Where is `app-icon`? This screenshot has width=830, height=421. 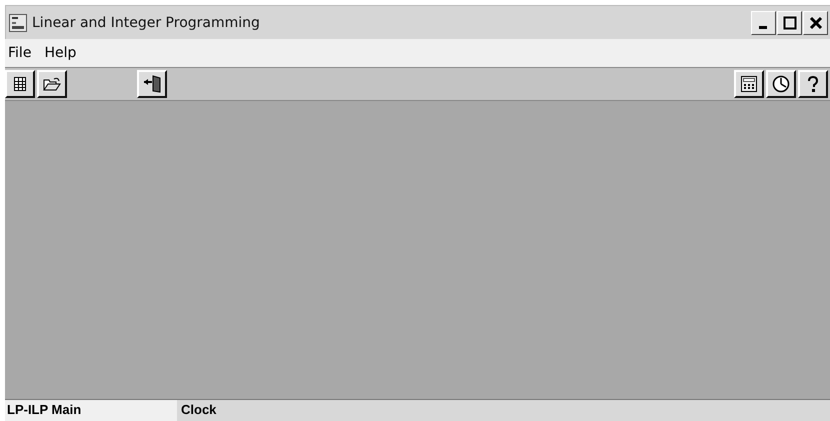 app-icon is located at coordinates (18, 23).